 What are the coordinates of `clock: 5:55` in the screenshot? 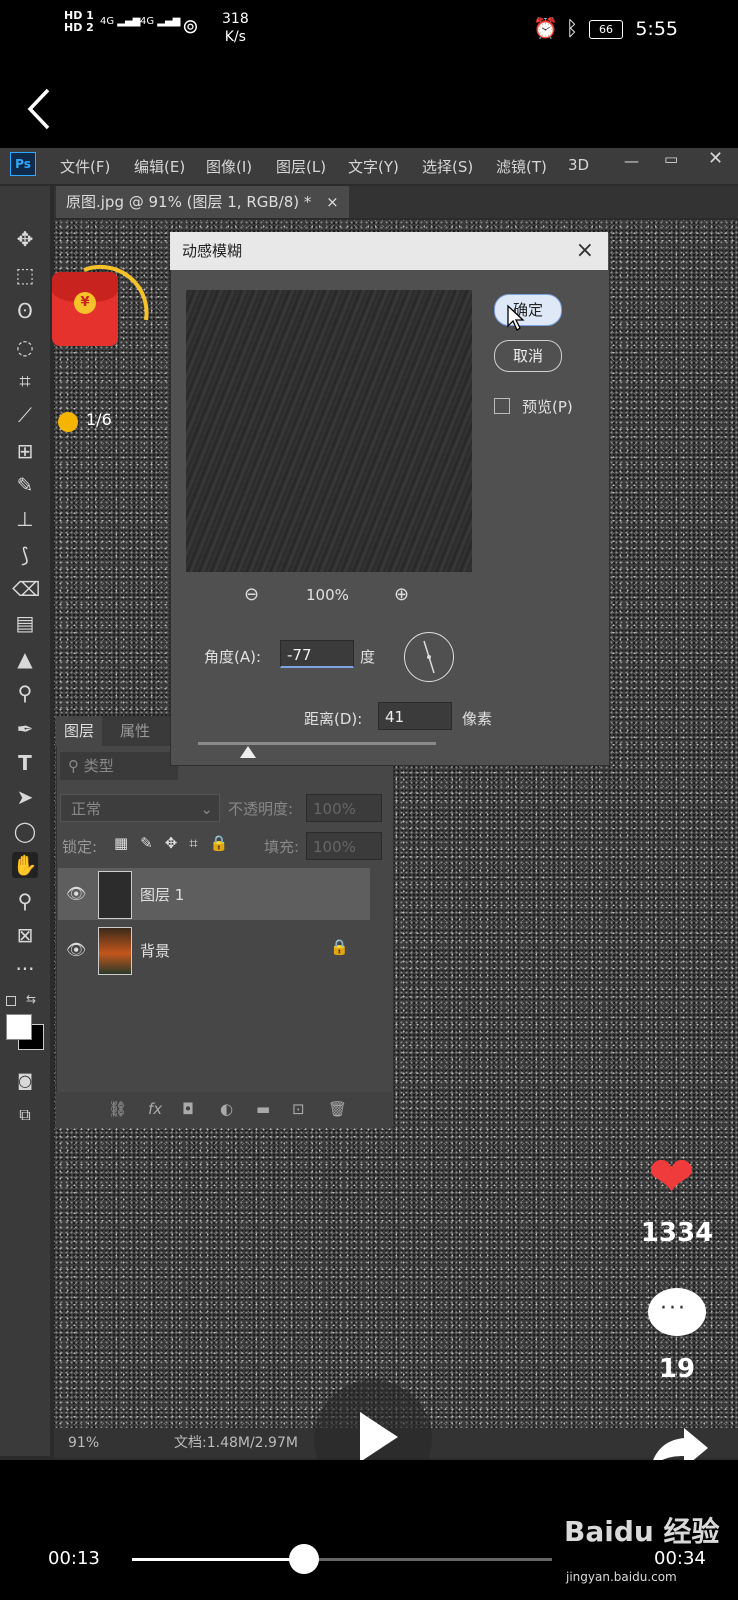 It's located at (656, 29).